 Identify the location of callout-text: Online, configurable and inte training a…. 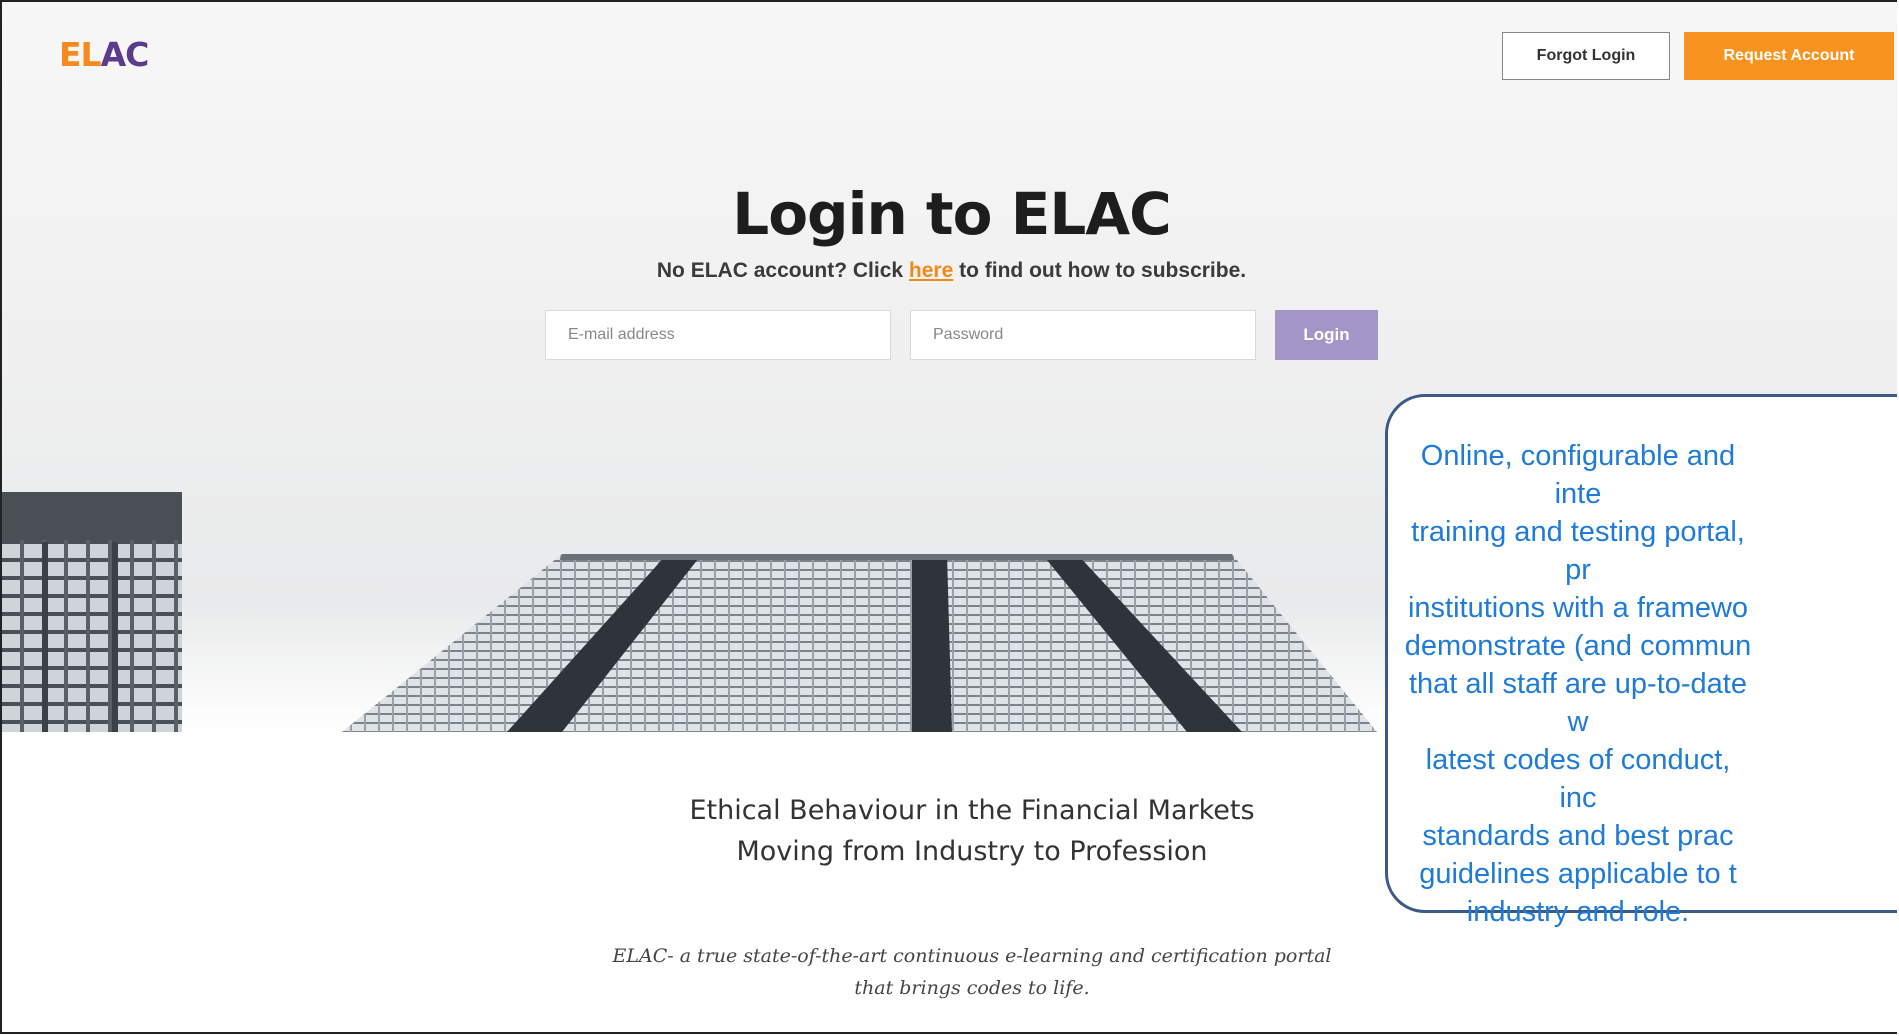
(1578, 684).